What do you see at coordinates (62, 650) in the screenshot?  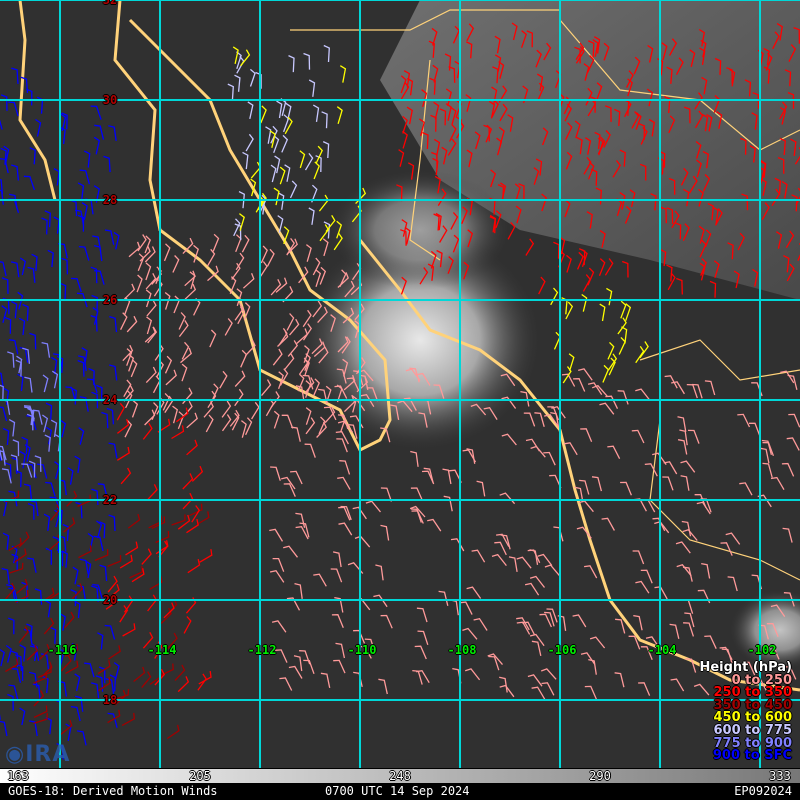 I see `longitude-label: -116` at bounding box center [62, 650].